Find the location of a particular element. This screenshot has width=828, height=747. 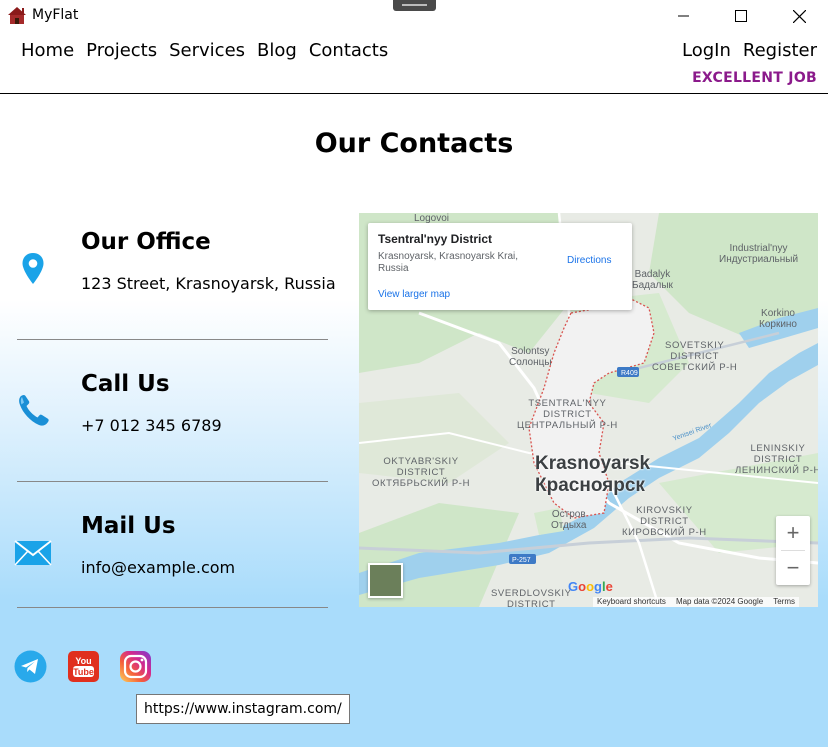

minimize-icon is located at coordinates (683, 16).